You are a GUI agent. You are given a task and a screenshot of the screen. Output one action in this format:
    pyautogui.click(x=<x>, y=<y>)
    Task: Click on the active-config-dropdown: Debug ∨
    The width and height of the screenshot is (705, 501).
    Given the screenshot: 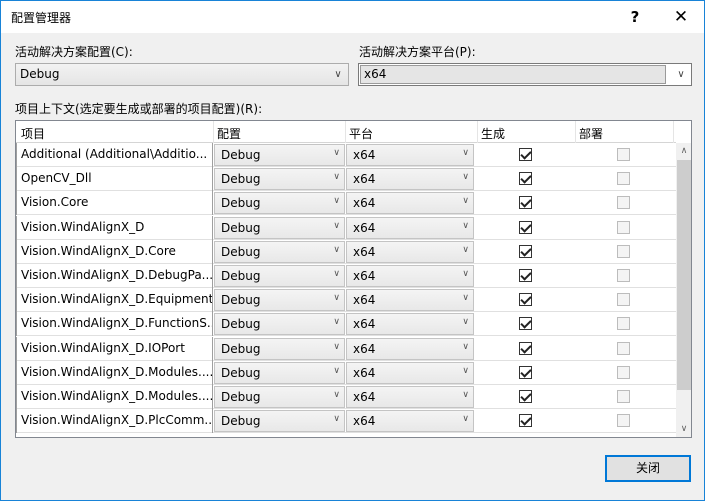 What is the action you would take?
    pyautogui.click(x=182, y=74)
    